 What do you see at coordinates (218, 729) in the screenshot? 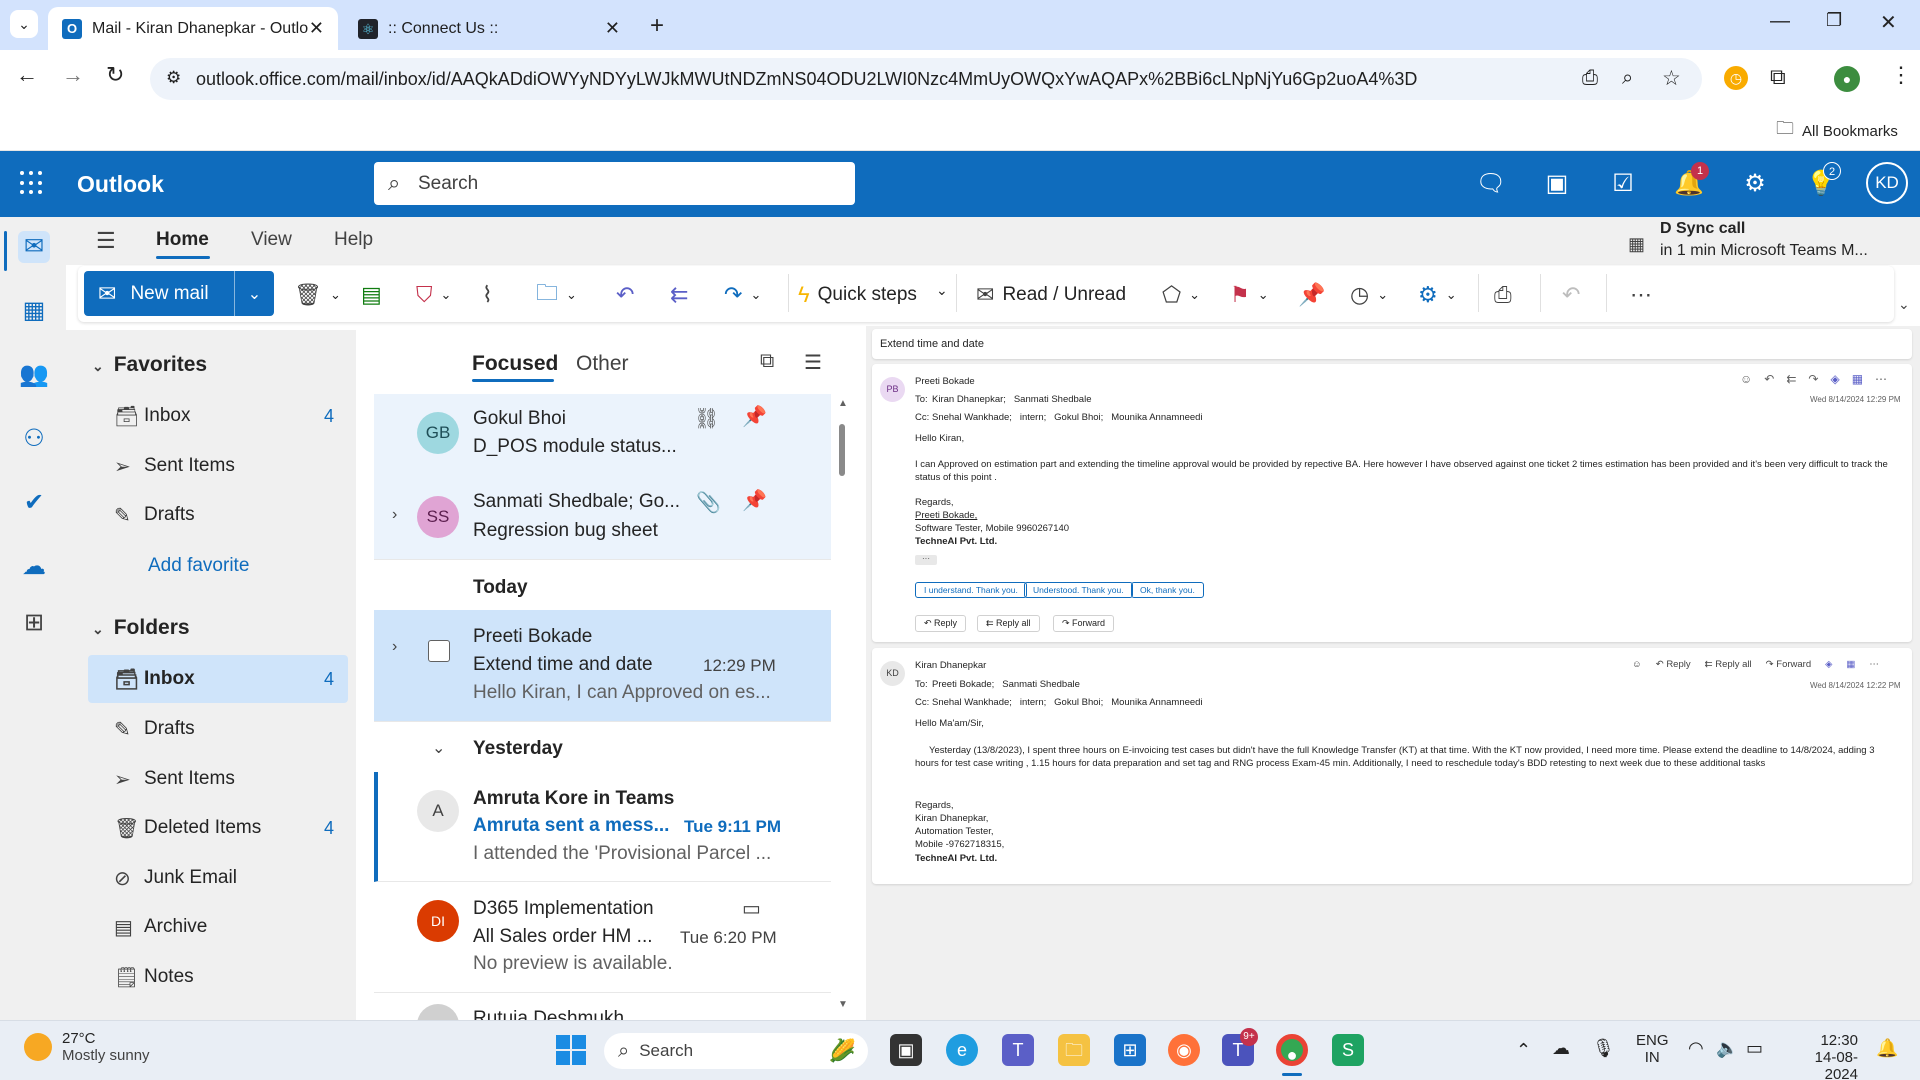
I see `folder-drafts: ✎ Drafts` at bounding box center [218, 729].